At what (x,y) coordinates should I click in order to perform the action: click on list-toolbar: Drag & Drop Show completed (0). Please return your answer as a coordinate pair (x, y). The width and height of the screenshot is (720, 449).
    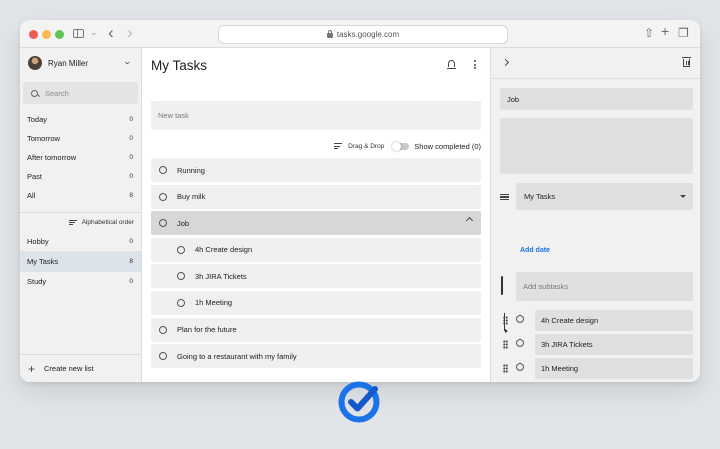
    Looking at the image, I should click on (316, 146).